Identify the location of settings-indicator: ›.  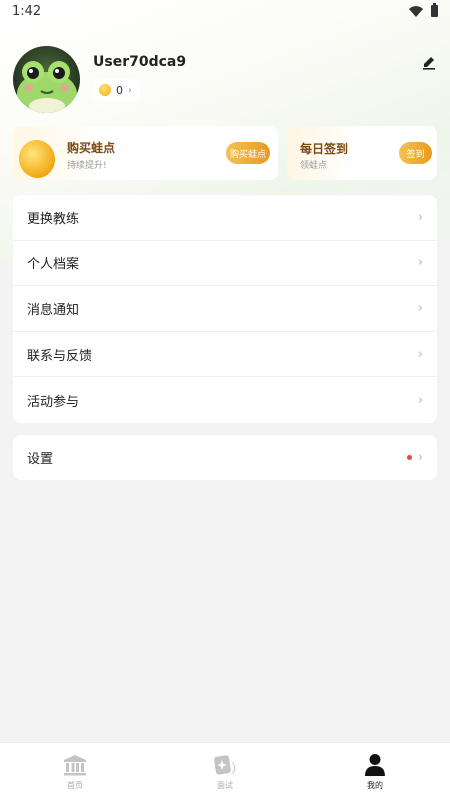
(414, 457).